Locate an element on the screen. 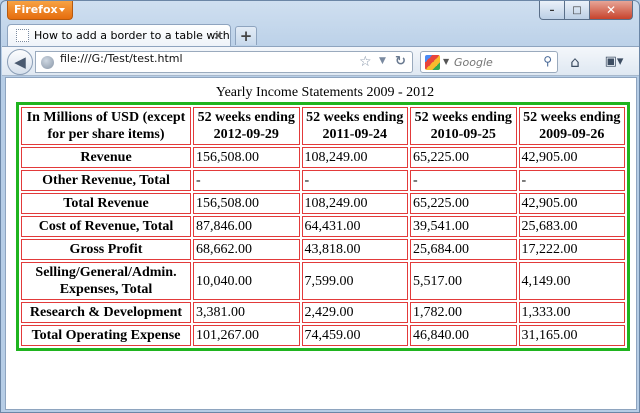 Image resolution: width=640 pixels, height=413 pixels. window-controls: – □ ✕ is located at coordinates (586, 10).